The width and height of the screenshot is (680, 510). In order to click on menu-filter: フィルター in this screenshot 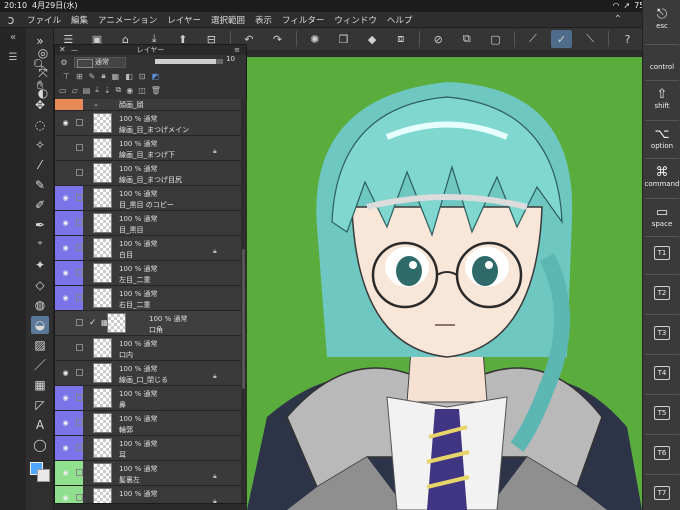, I will do `click(303, 20)`.